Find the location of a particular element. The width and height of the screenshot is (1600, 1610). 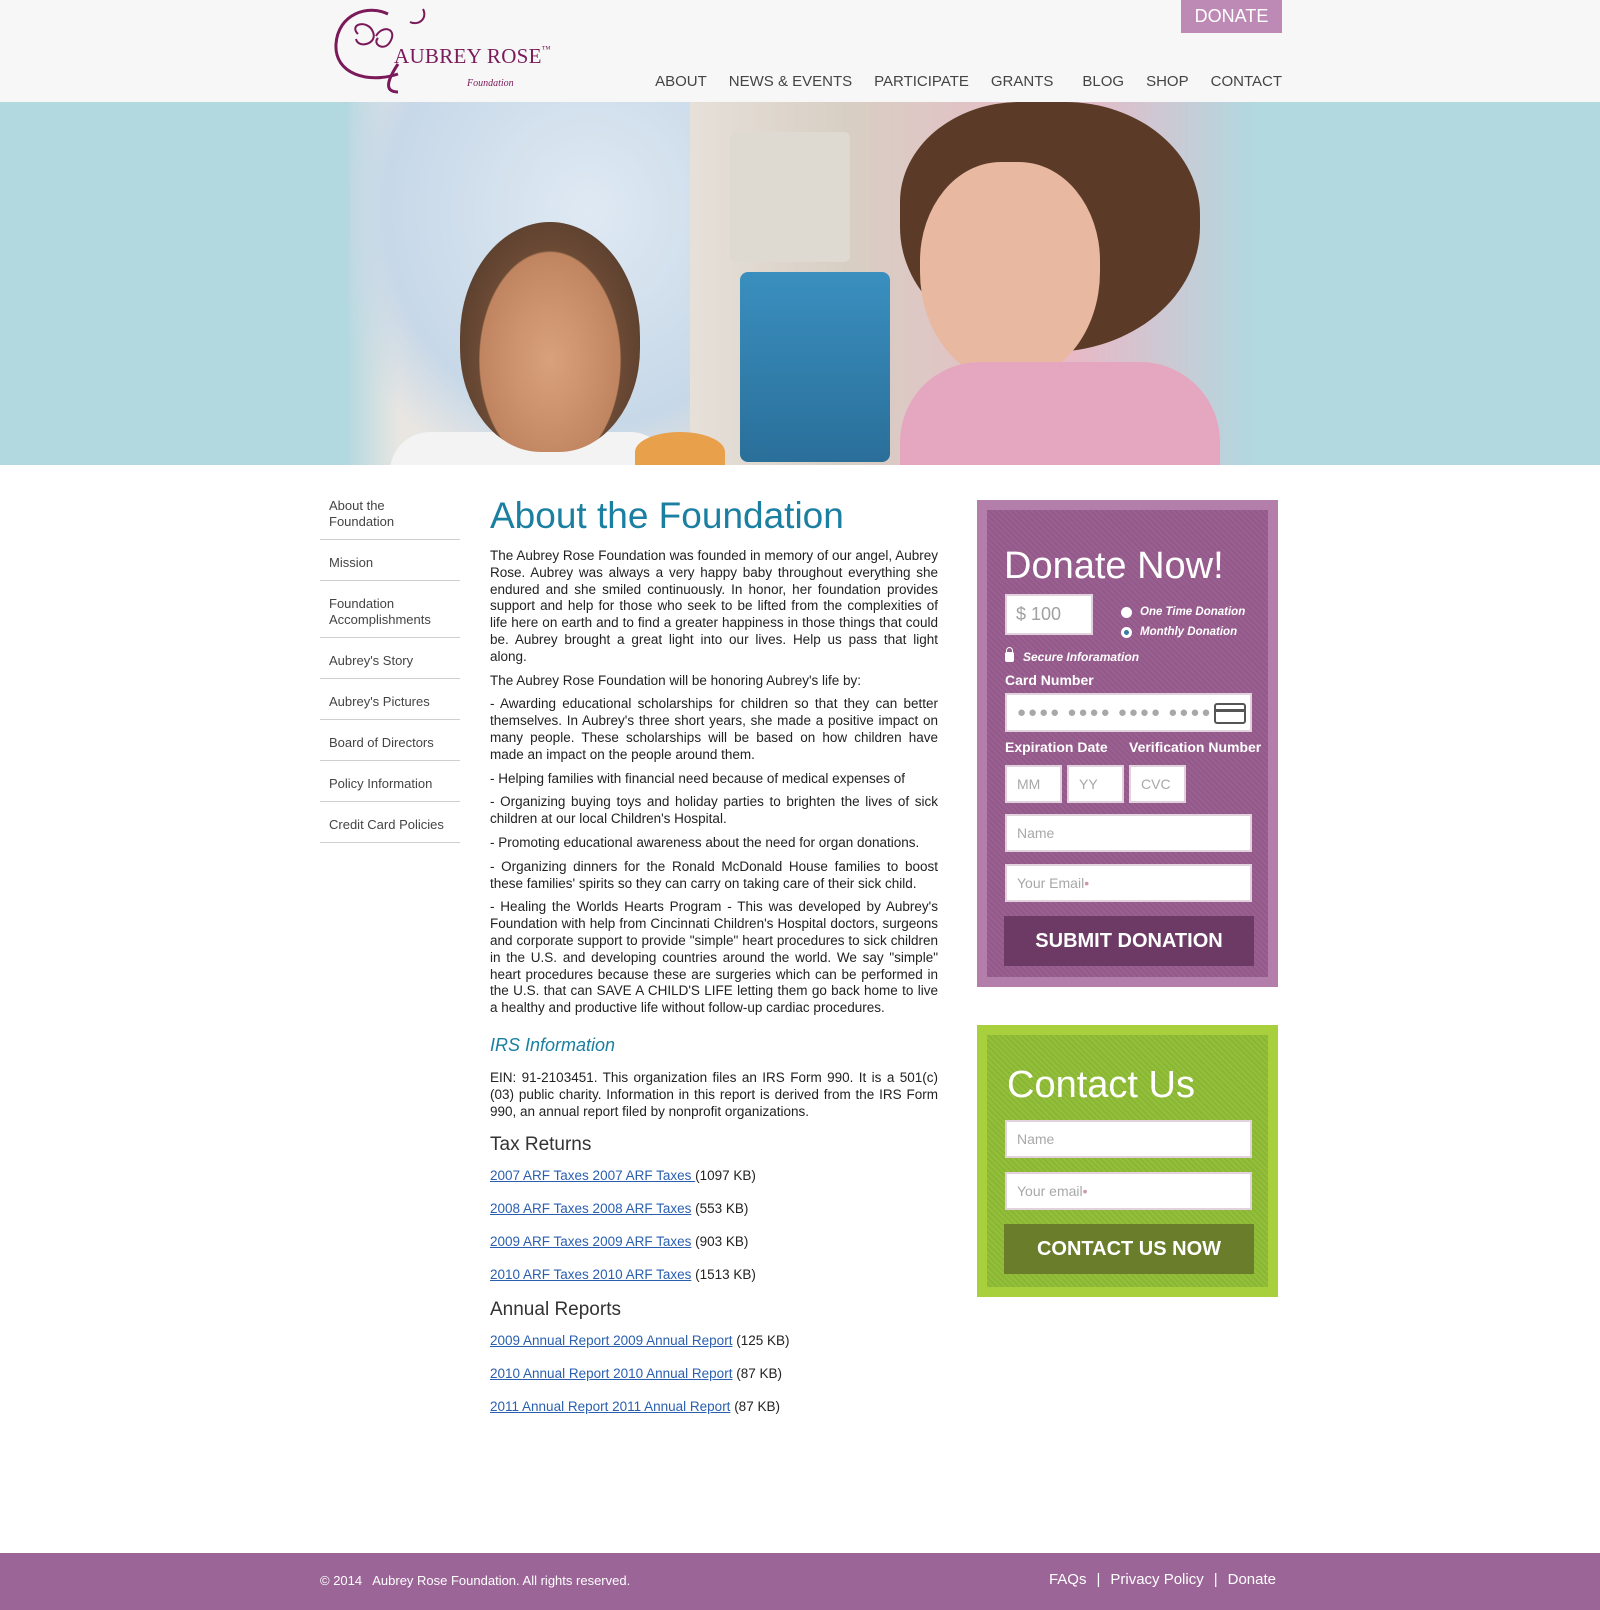

list-item: 2007 ARF Taxes 2007 ARF Taxes (1097 KB) is located at coordinates (714, 1176).